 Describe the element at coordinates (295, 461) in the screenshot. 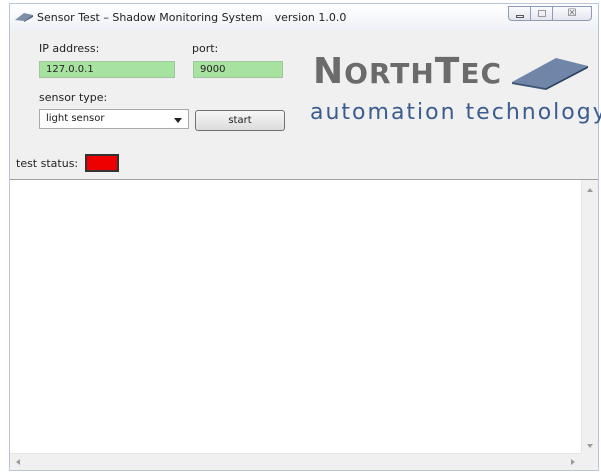

I see `horizontal-scrollbar` at that location.